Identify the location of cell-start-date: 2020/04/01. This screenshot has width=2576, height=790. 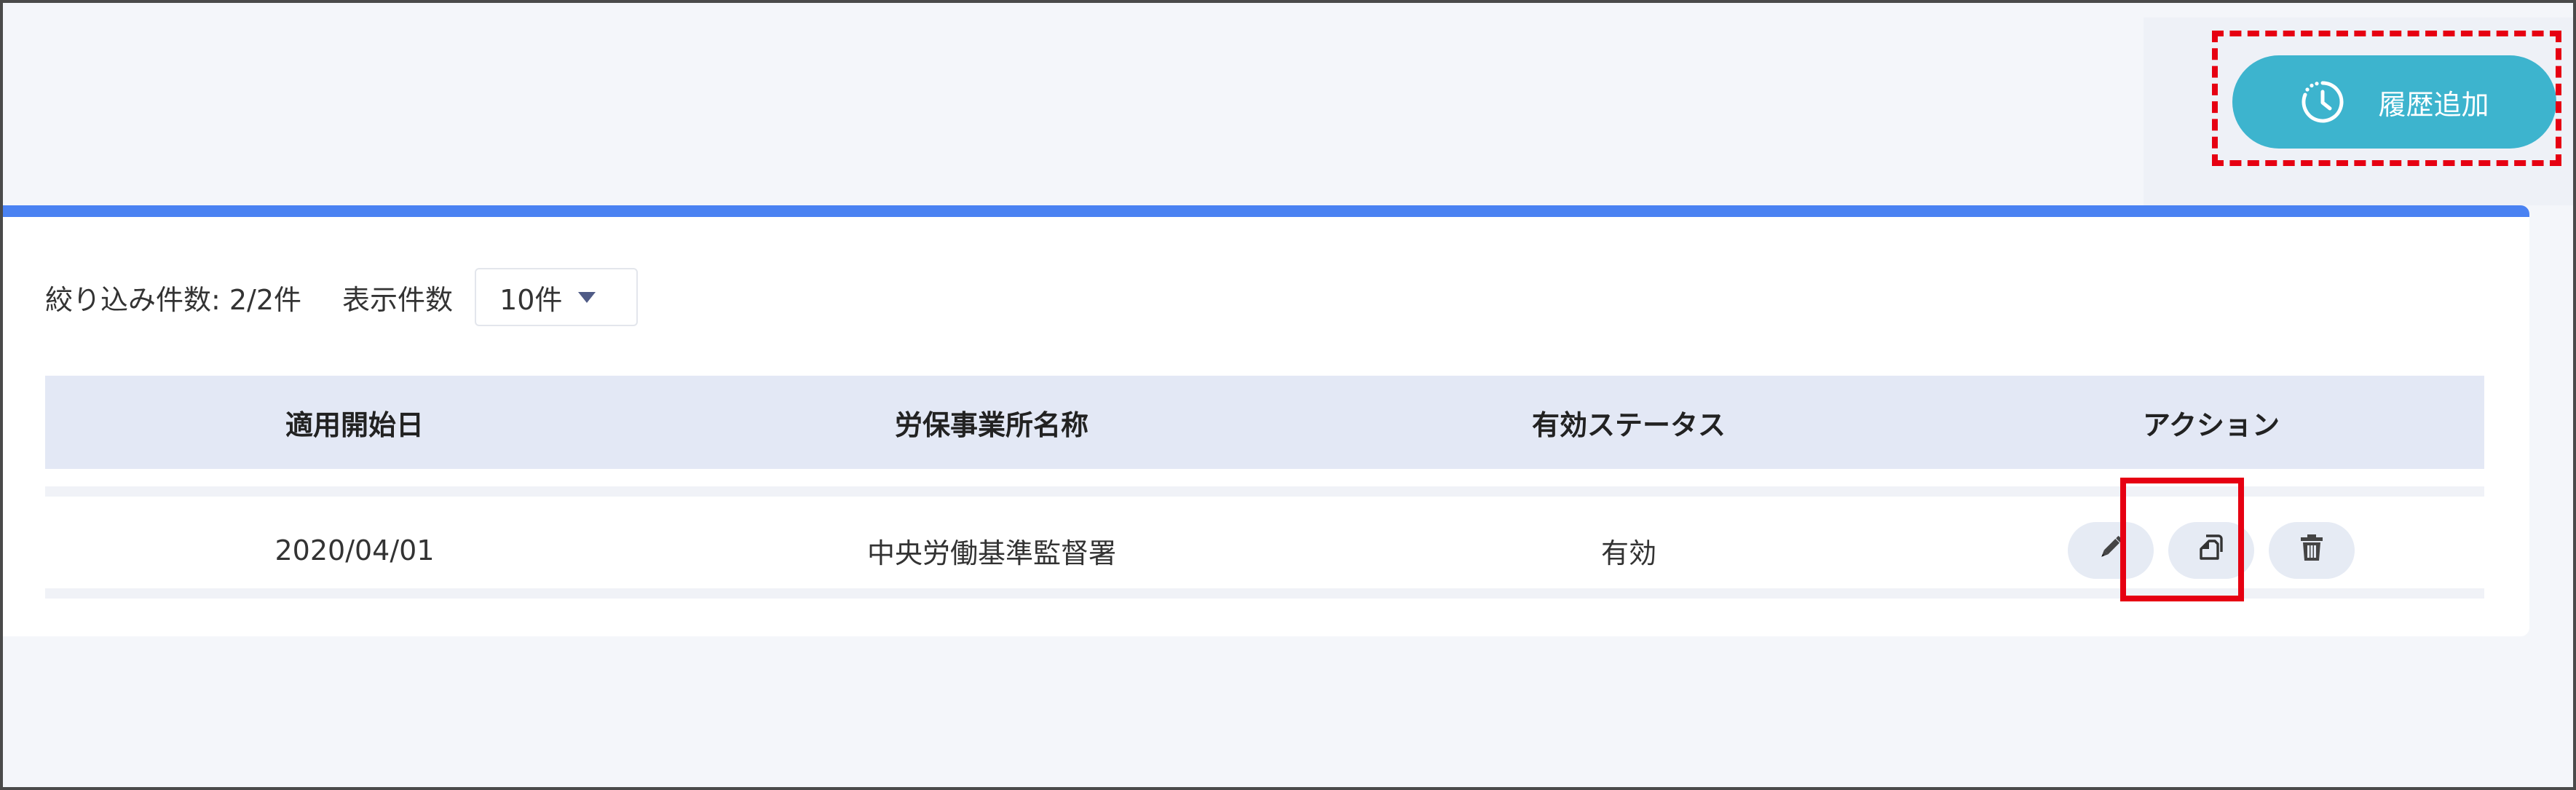
(355, 550).